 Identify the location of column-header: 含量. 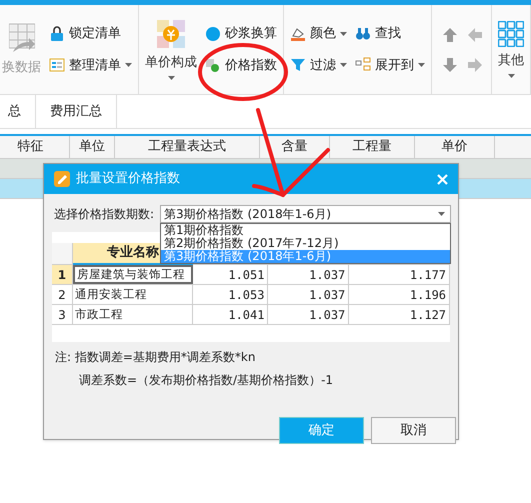
(295, 147).